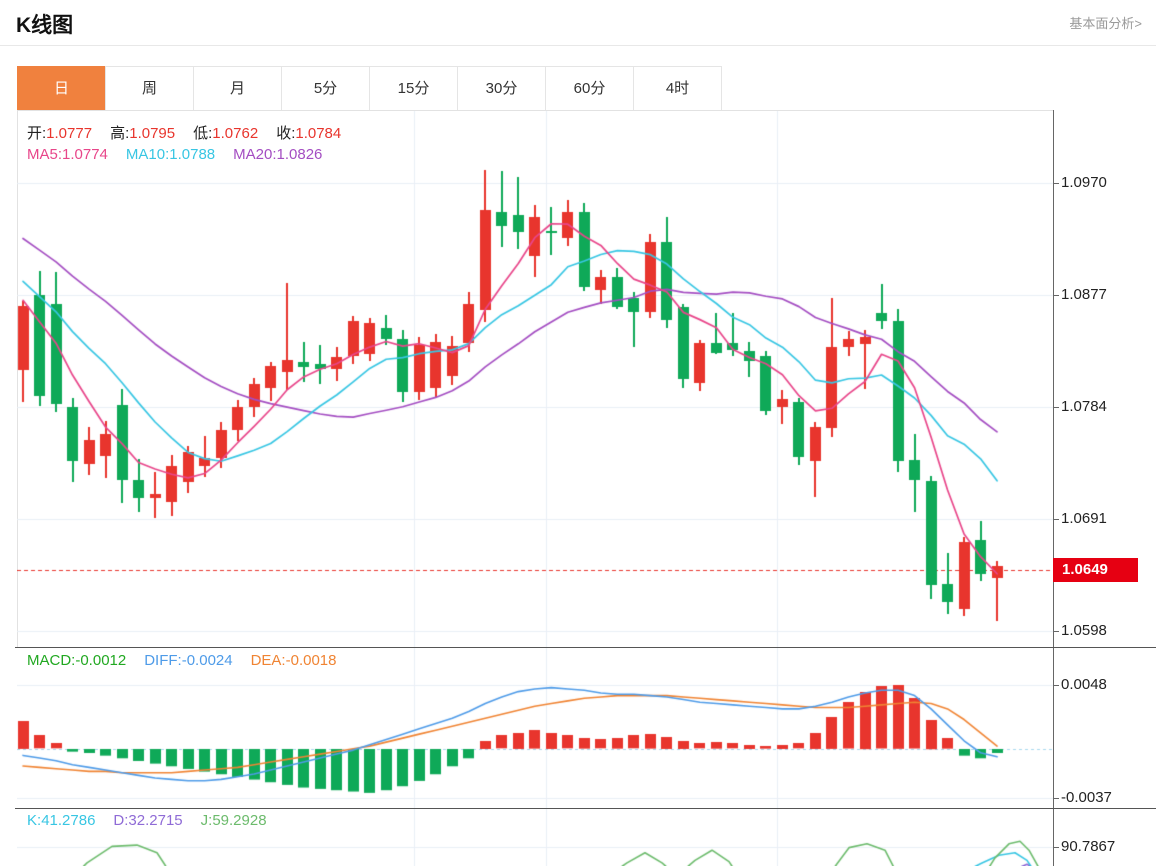 Image resolution: width=1156 pixels, height=866 pixels. What do you see at coordinates (309, 133) in the screenshot?
I see `readout-pair: 收:1.0784` at bounding box center [309, 133].